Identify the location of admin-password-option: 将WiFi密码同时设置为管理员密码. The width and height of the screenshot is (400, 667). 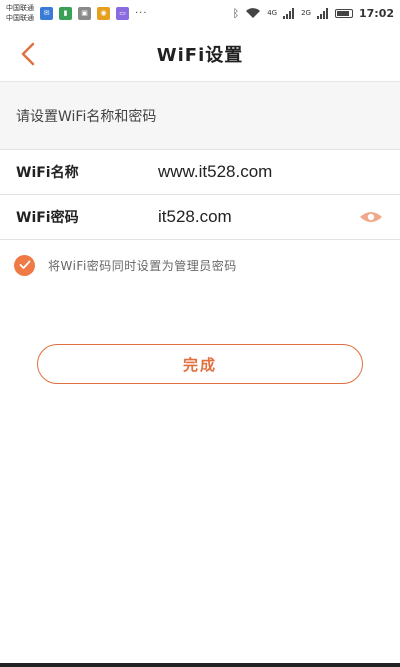
(125, 265).